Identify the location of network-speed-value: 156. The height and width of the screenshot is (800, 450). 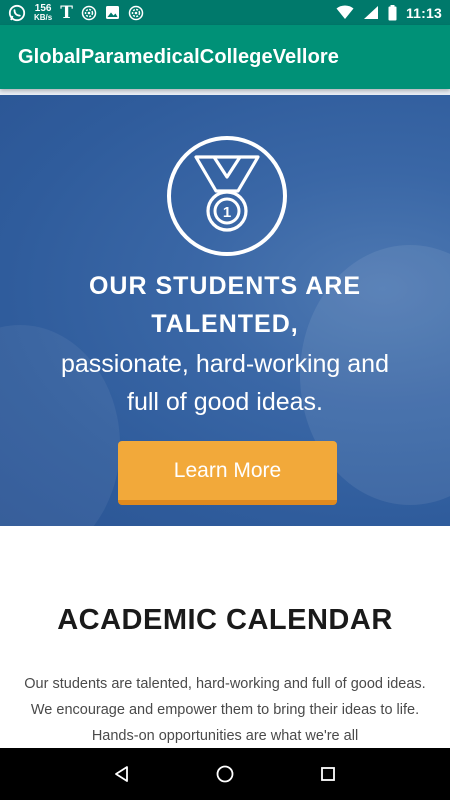
(43, 8).